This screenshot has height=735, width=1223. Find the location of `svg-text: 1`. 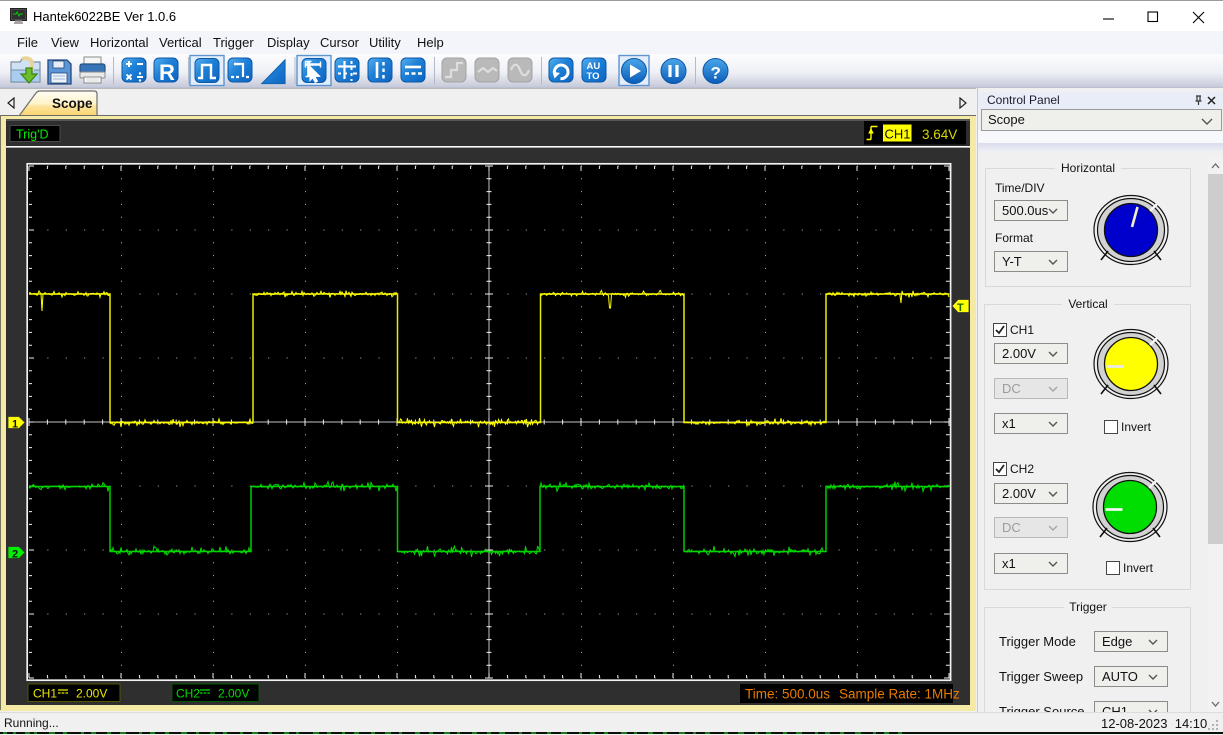

svg-text: 1 is located at coordinates (15, 425).